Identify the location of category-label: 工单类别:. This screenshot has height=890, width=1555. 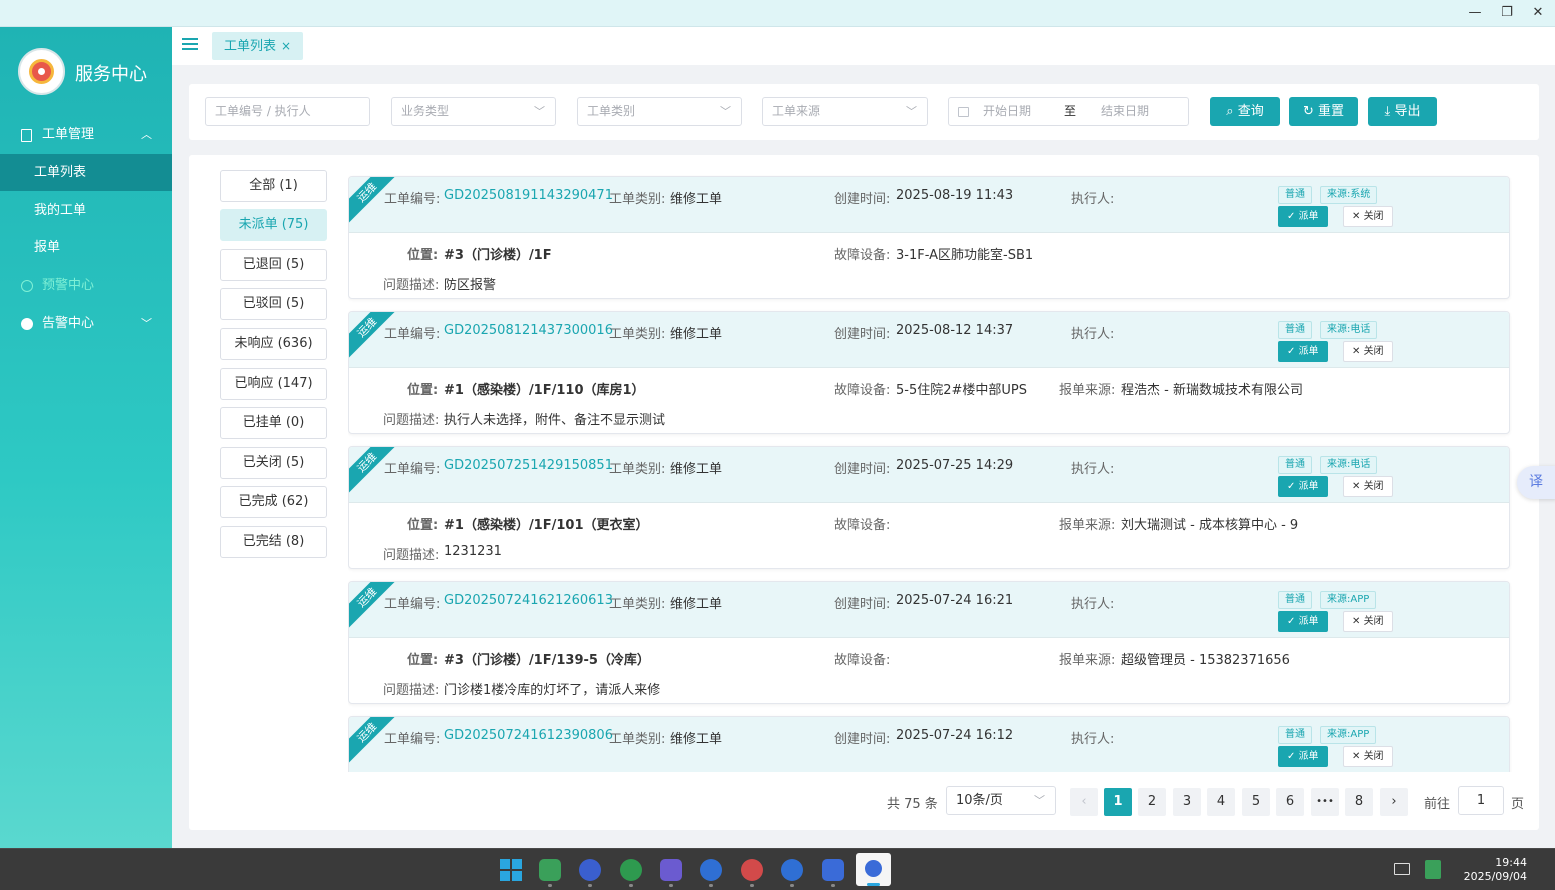
(637, 334).